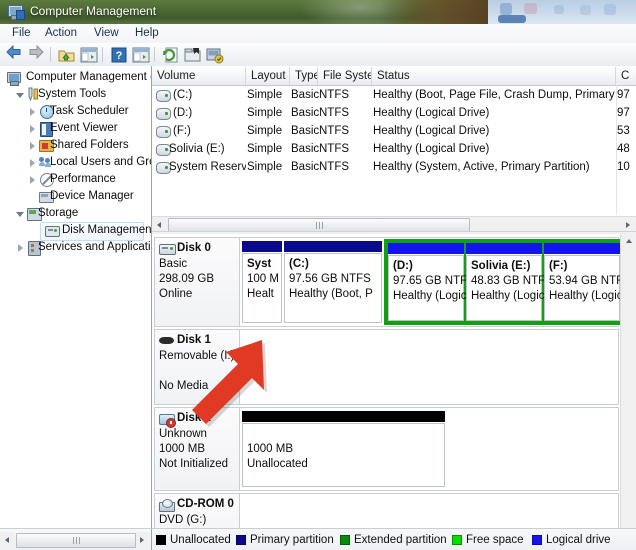 Image resolution: width=636 pixels, height=550 pixels. I want to click on menu-item-view: View, so click(106, 33).